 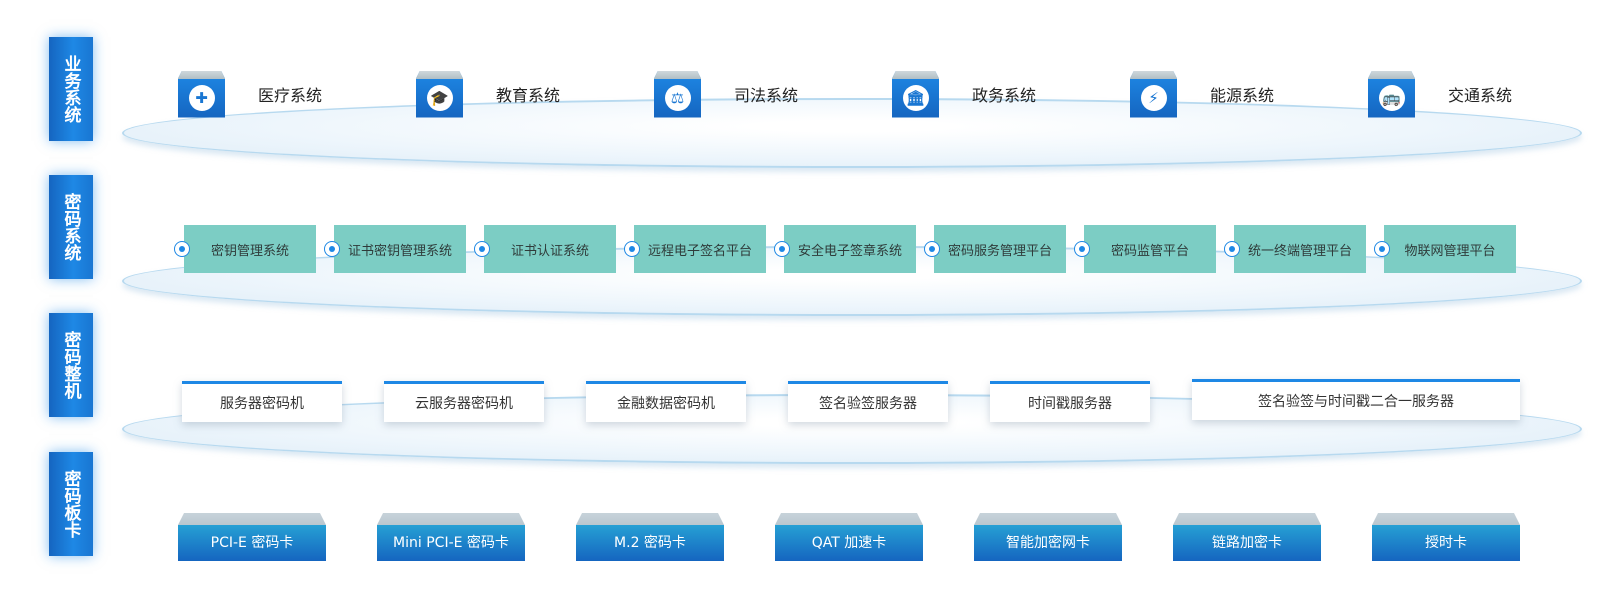 I want to click on crypto-system-label: 证书认证系统, so click(x=549, y=251).